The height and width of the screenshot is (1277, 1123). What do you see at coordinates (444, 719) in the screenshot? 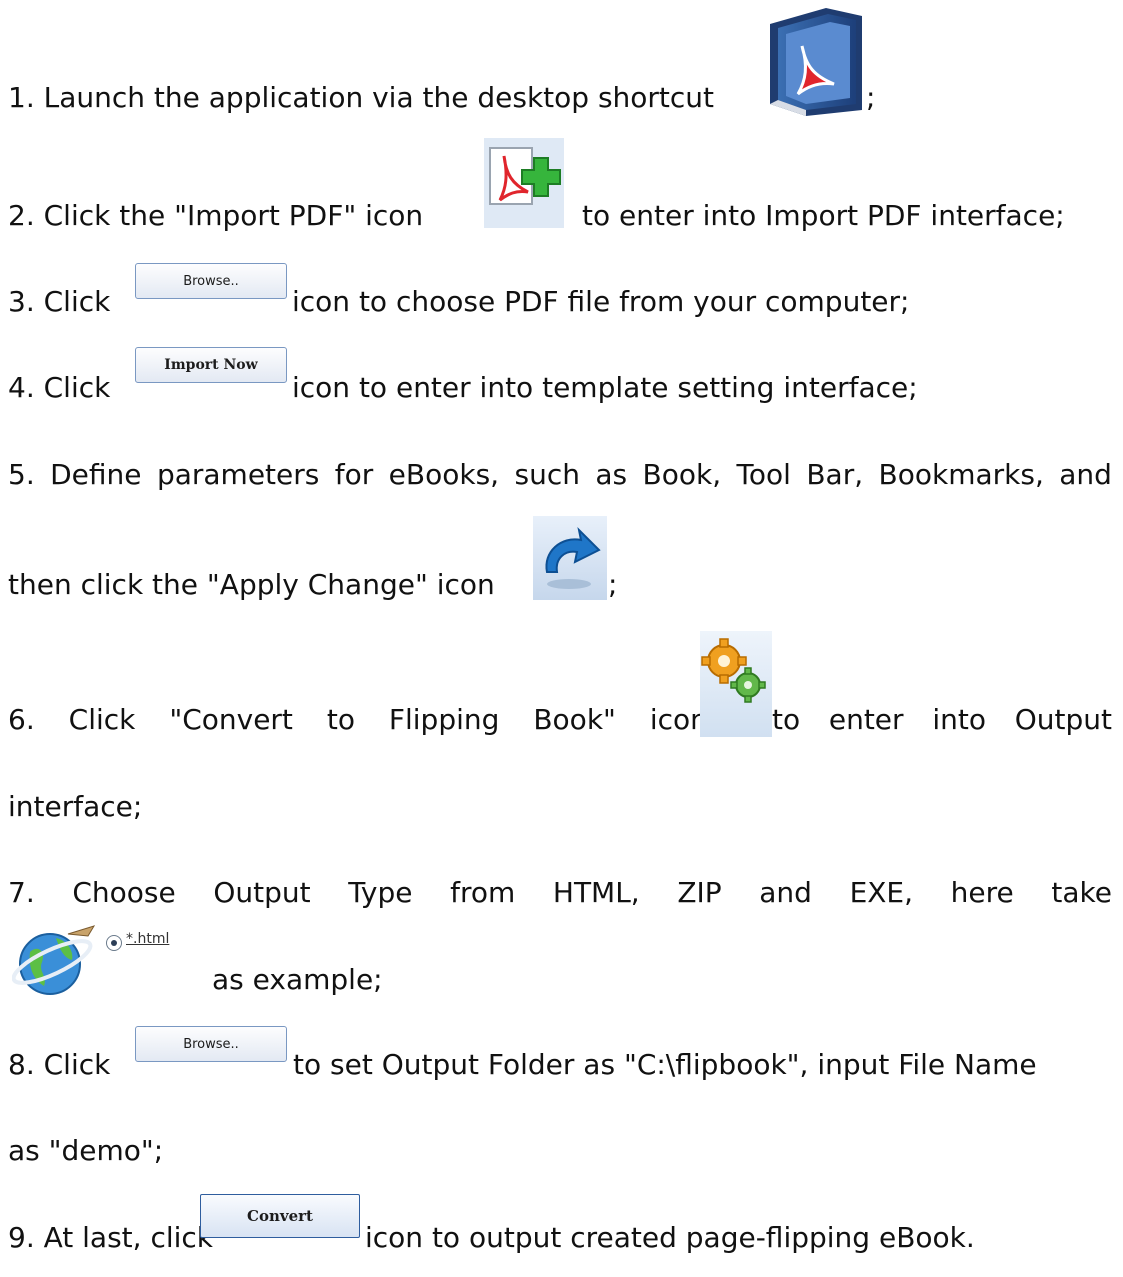
I see `step-6-word: Flipping` at bounding box center [444, 719].